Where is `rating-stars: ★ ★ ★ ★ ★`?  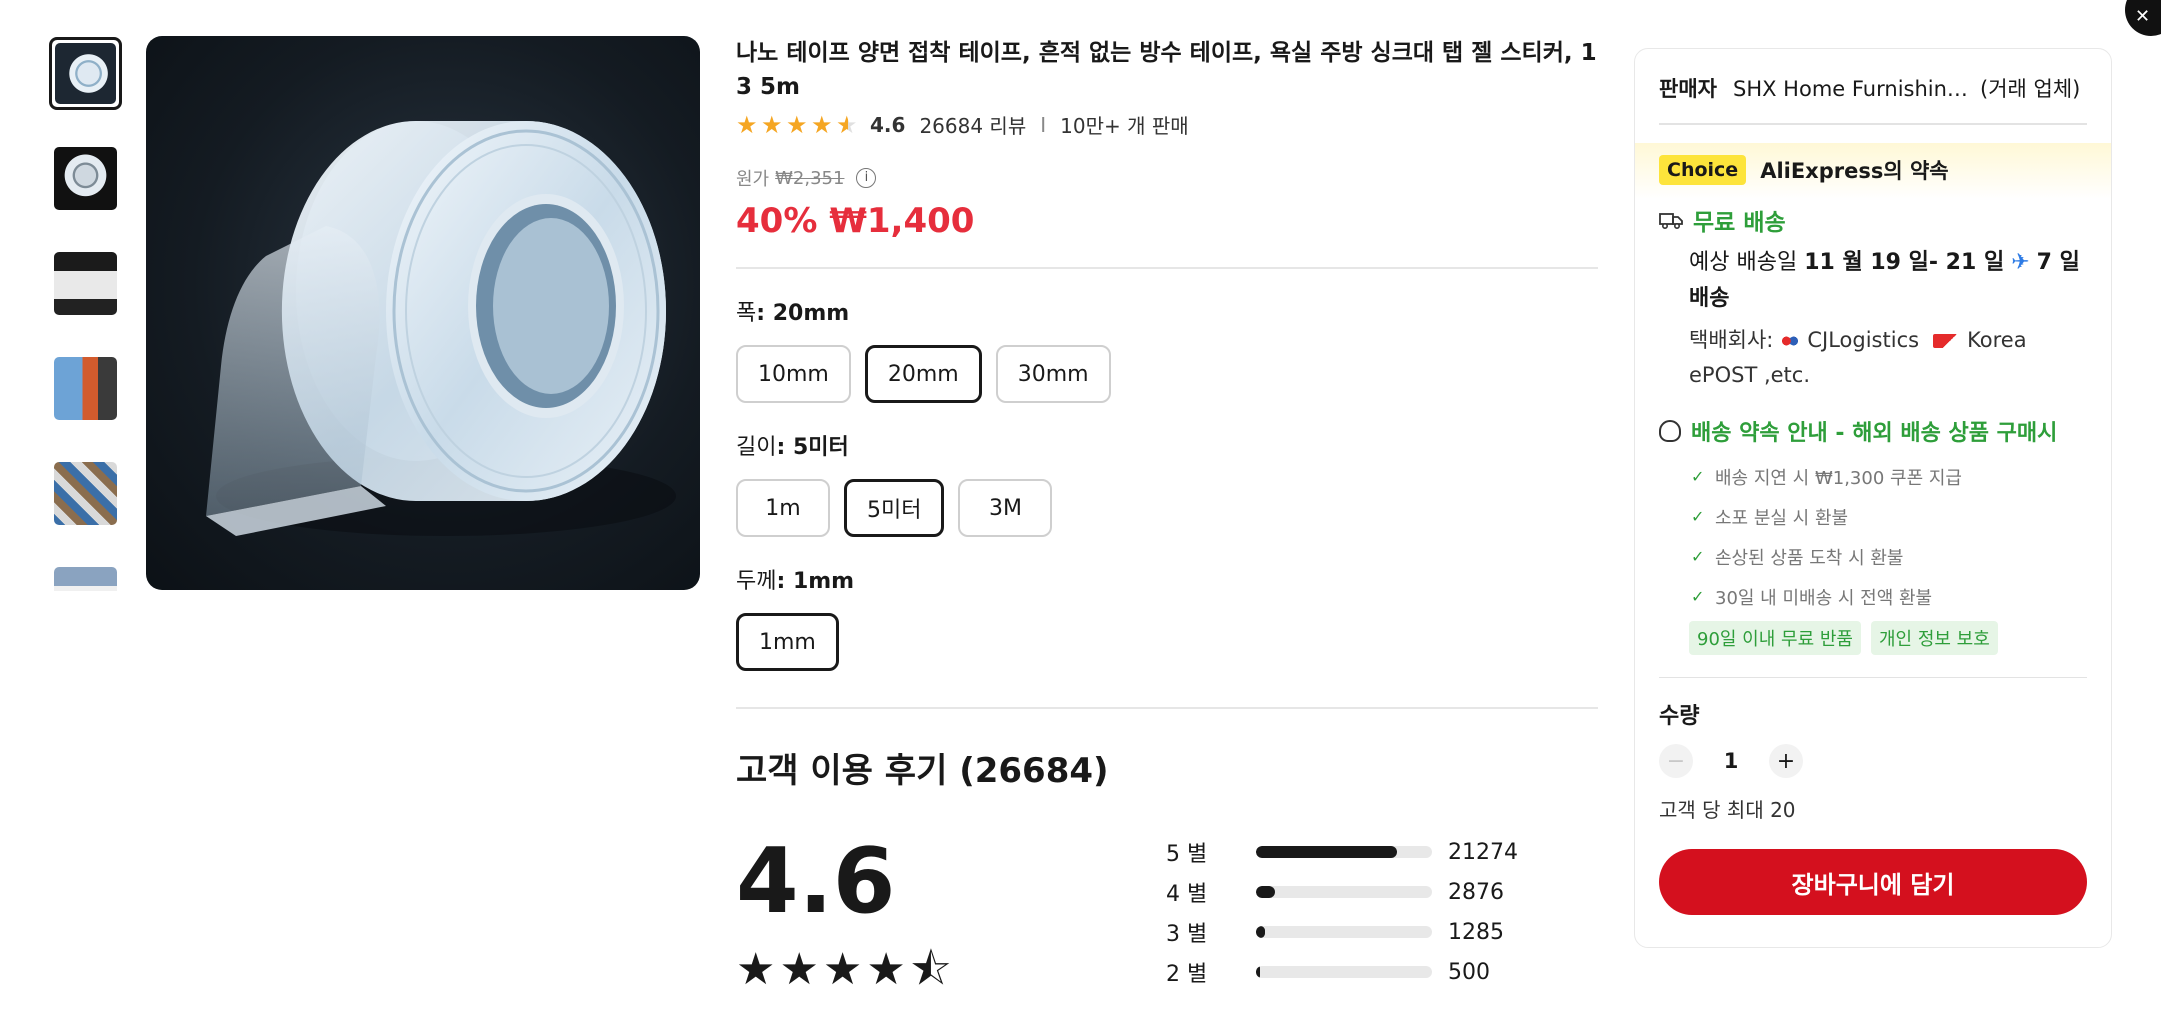 rating-stars: ★ ★ ★ ★ ★ is located at coordinates (797, 124).